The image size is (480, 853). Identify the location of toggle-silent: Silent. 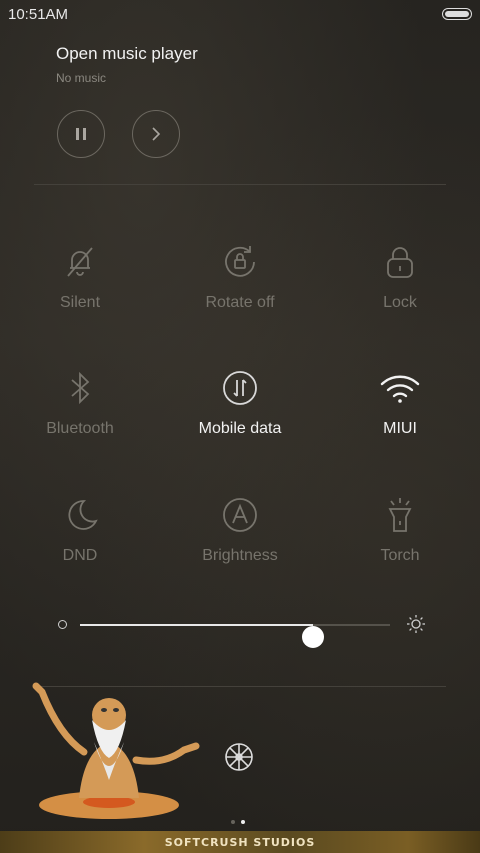
(80, 287).